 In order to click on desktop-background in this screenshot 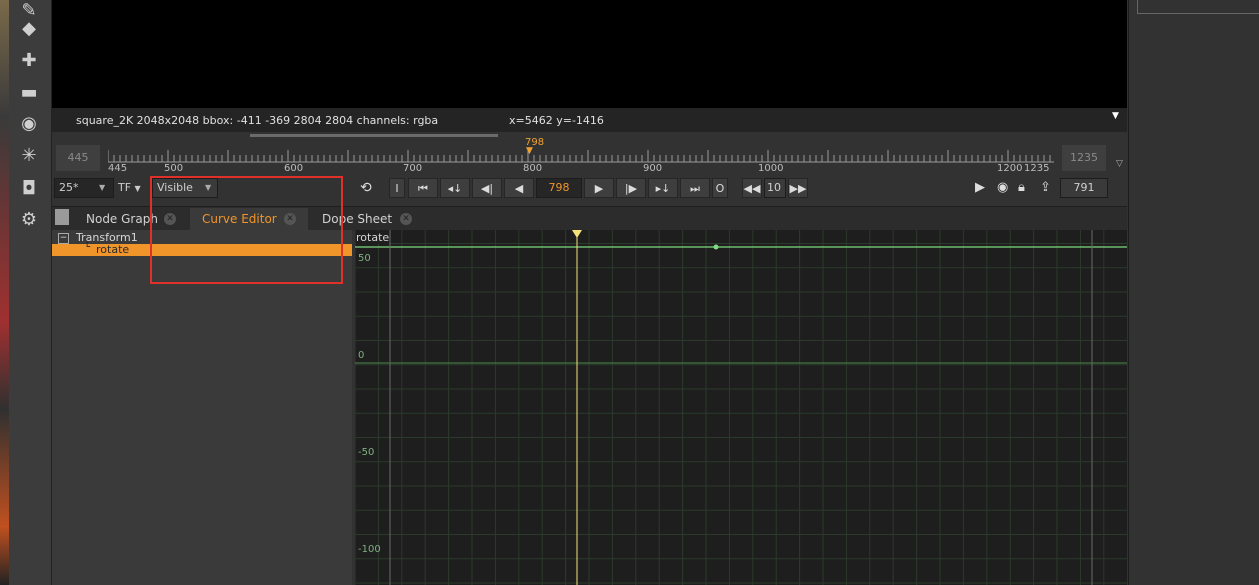, I will do `click(4, 292)`.